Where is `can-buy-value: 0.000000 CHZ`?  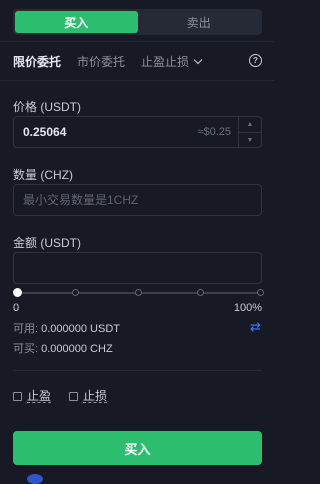 can-buy-value: 0.000000 CHZ is located at coordinates (77, 349).